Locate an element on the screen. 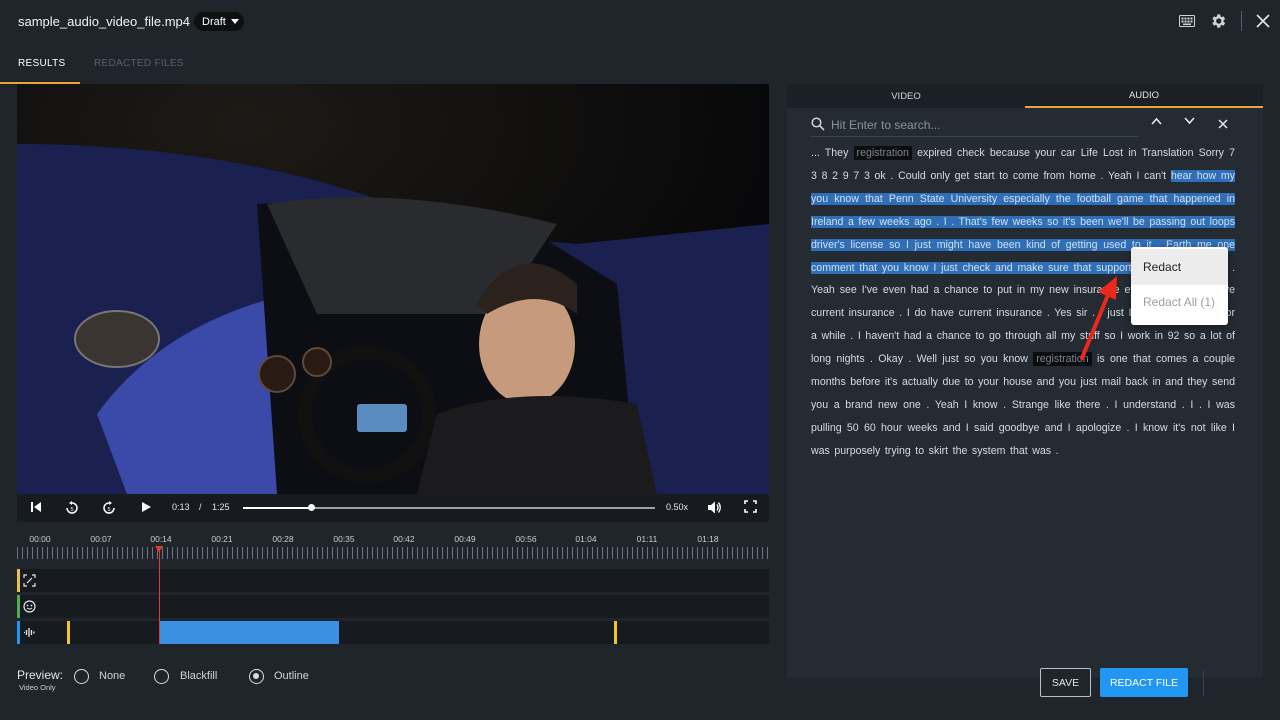  forward-5-icon: 5 is located at coordinates (109, 508).